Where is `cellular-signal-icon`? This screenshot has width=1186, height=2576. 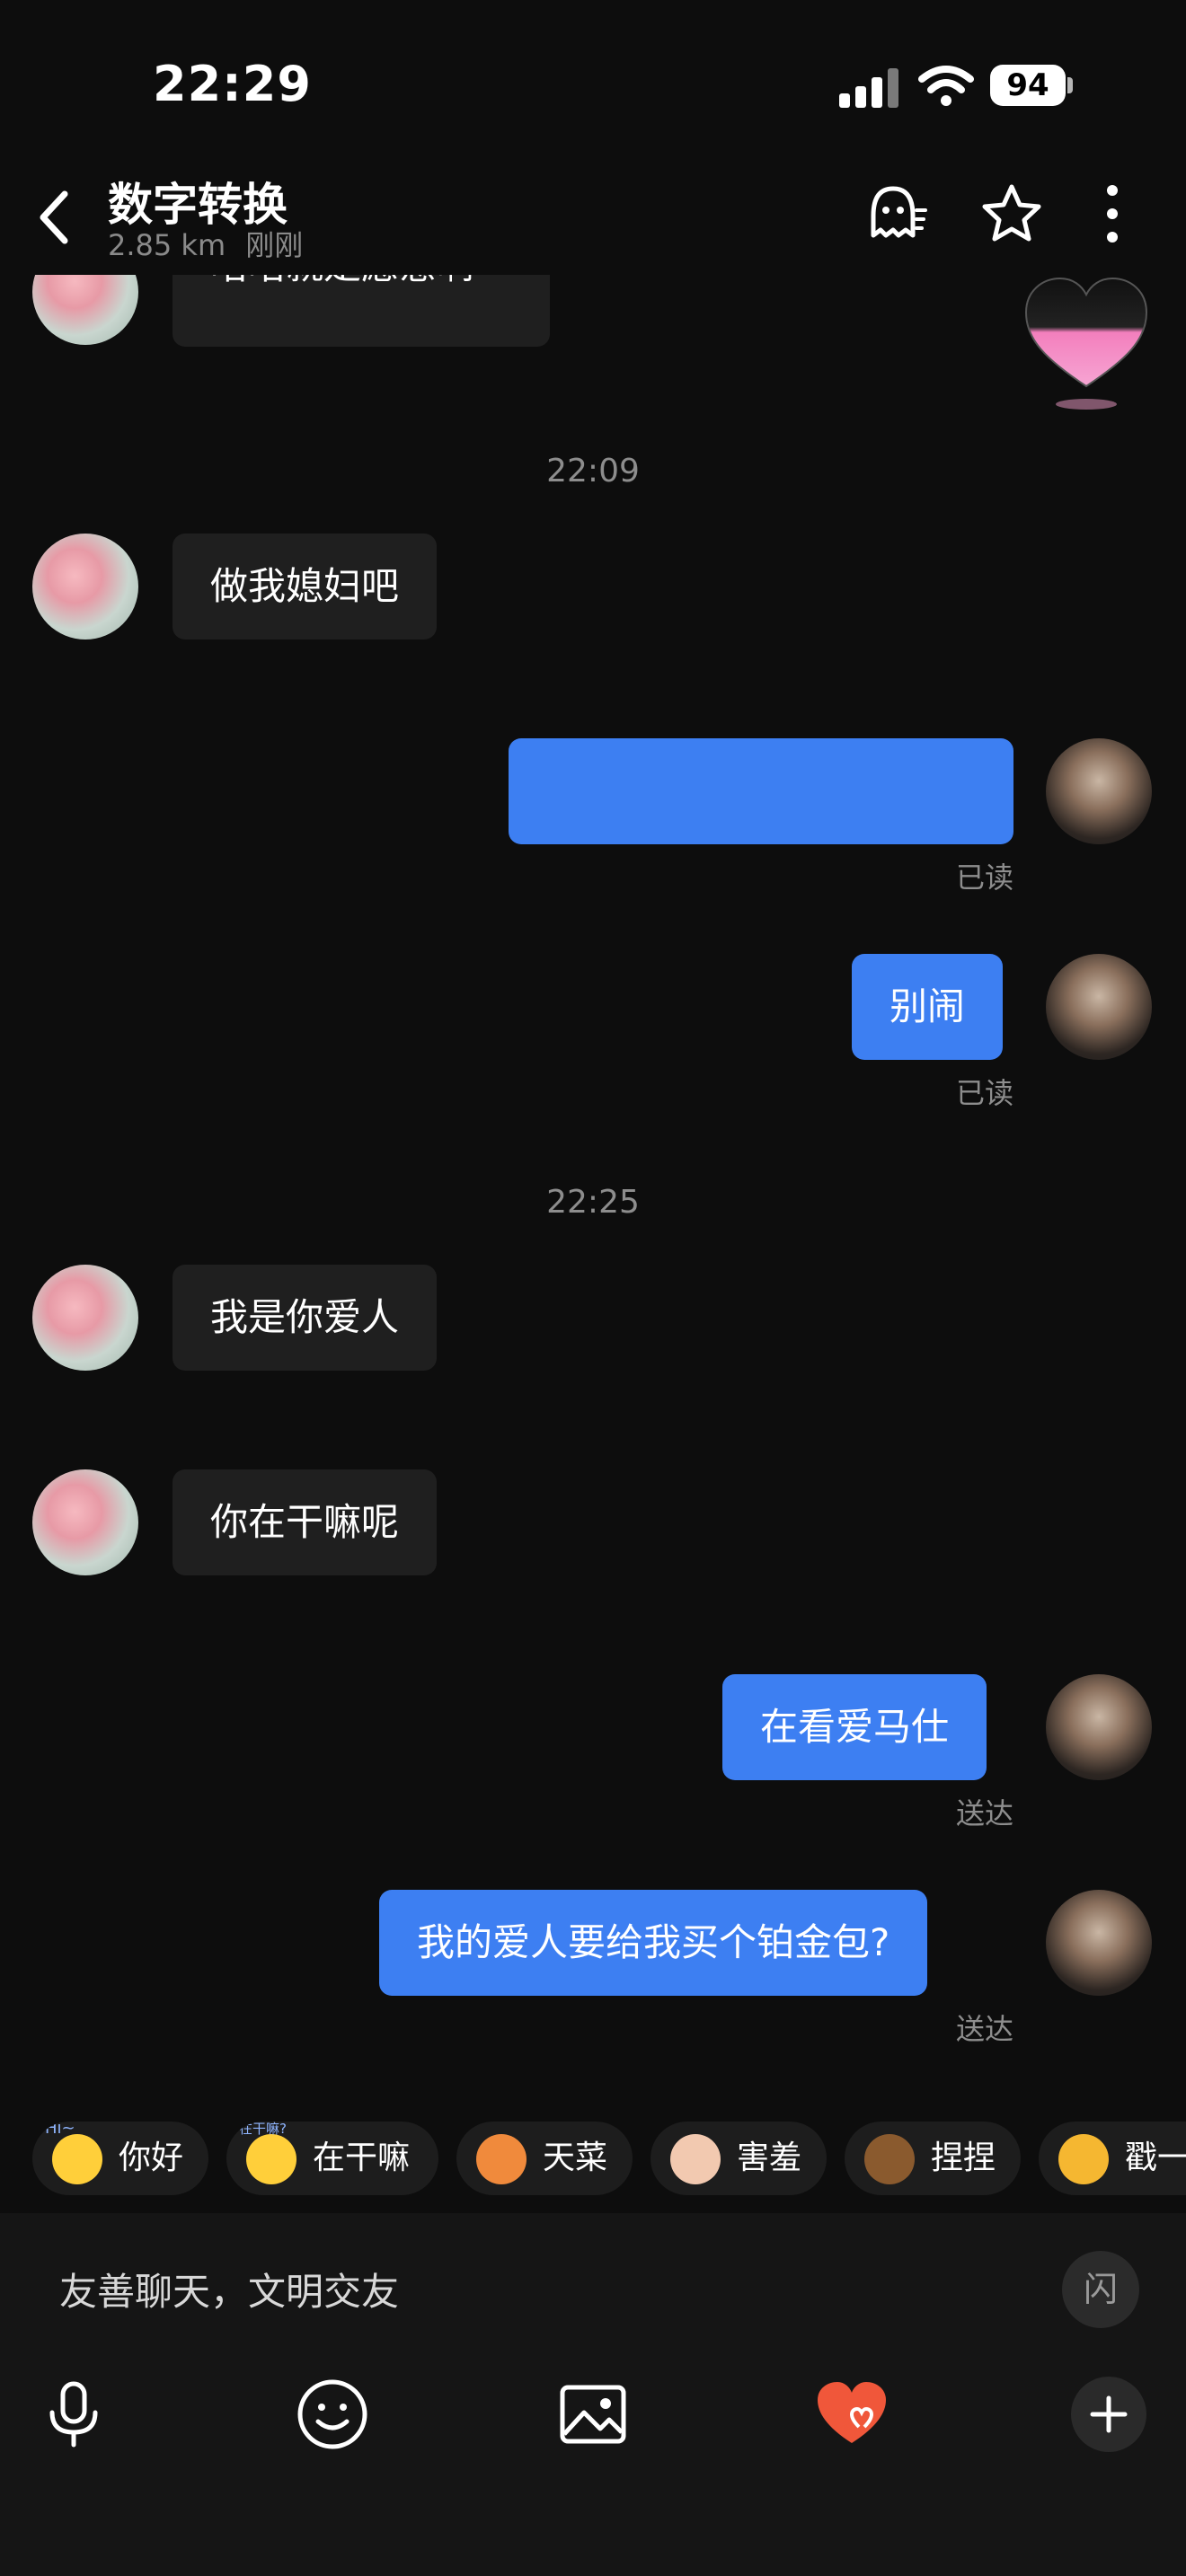 cellular-signal-icon is located at coordinates (869, 87).